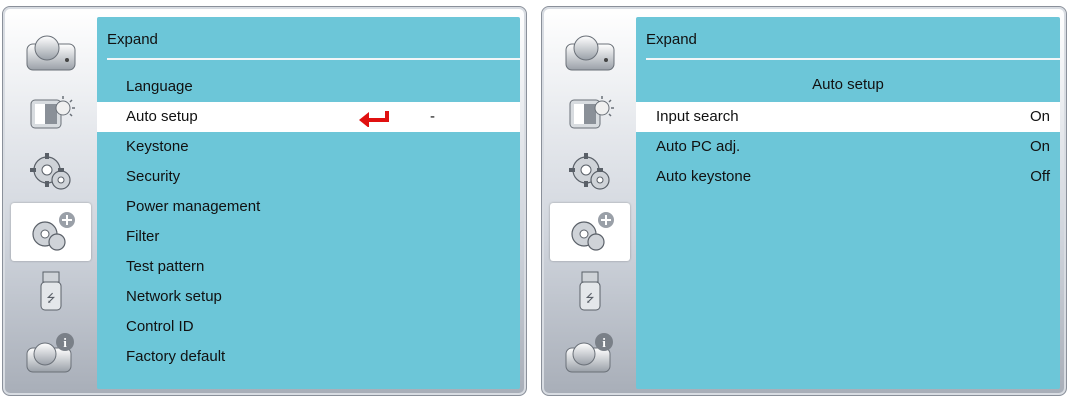  What do you see at coordinates (174, 296) in the screenshot?
I see `menu-item-label: Network setup` at bounding box center [174, 296].